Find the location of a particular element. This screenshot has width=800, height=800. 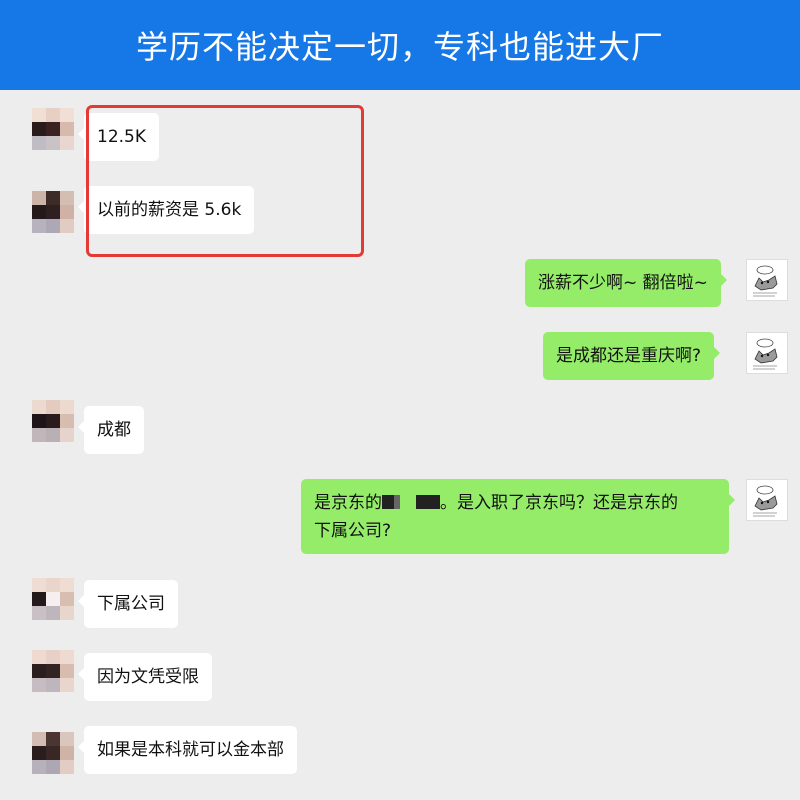

message-text: 如果是本科就可以金本部 is located at coordinates (190, 750).